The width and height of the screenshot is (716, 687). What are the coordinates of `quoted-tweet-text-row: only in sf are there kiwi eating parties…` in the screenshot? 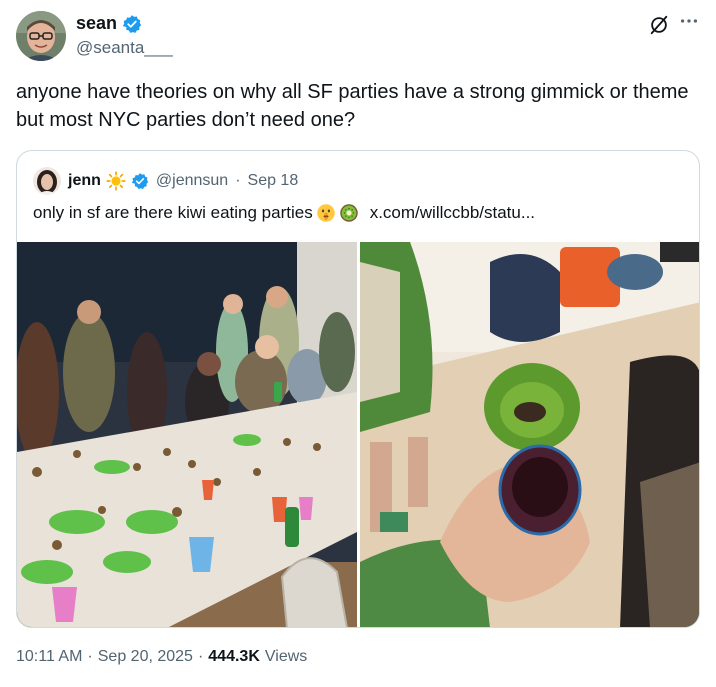 It's located at (284, 213).